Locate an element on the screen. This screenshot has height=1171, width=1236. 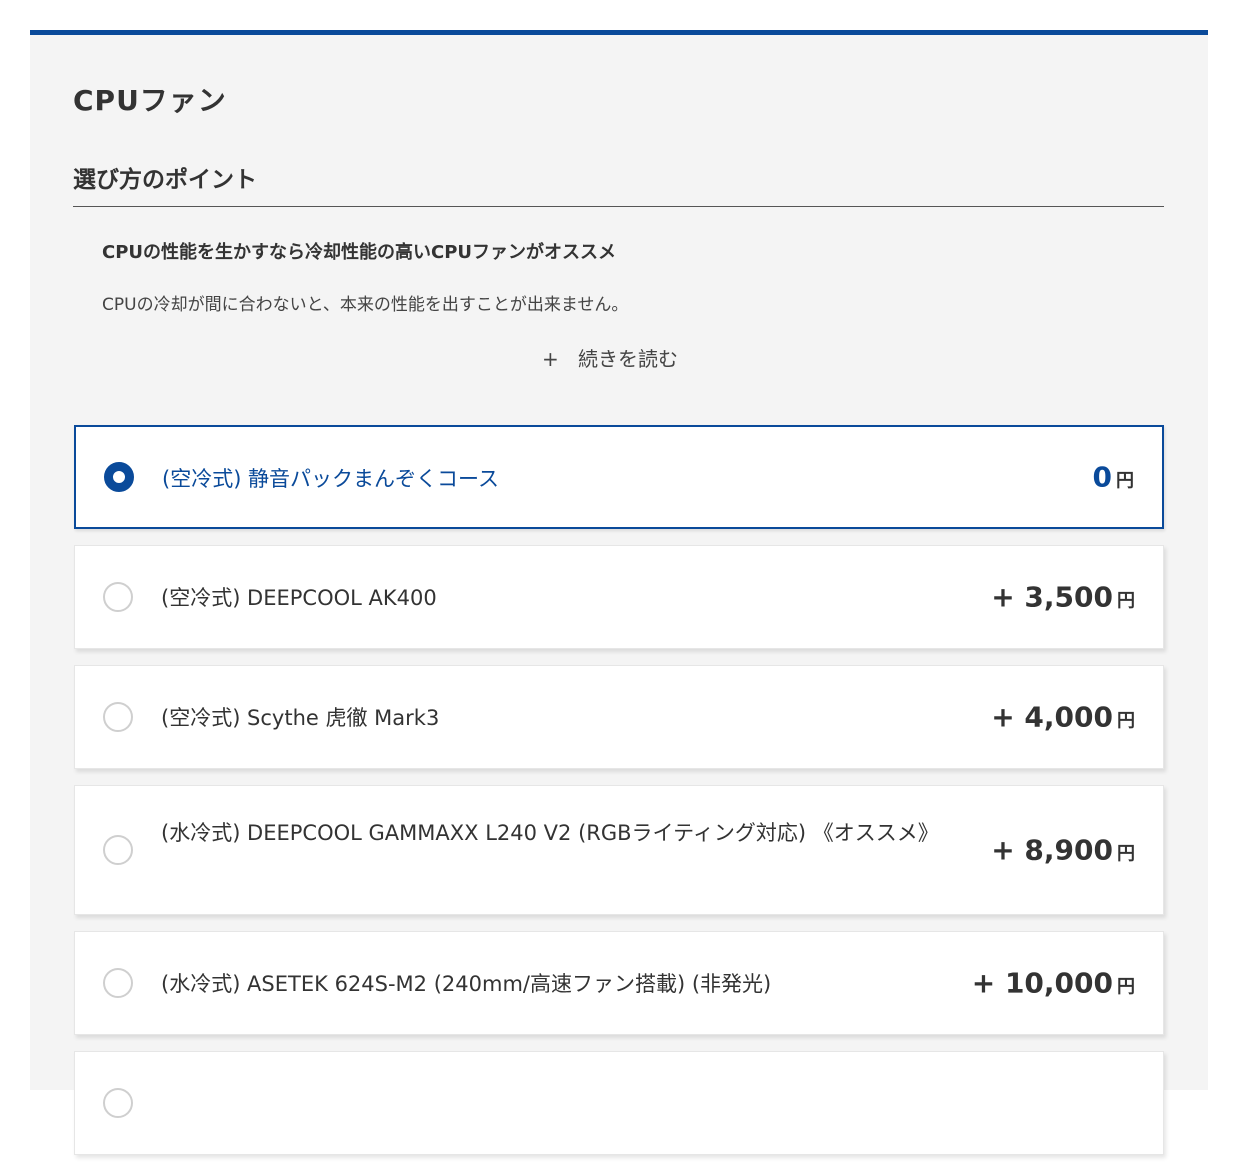
option-price: + 4,000 円 is located at coordinates (1063, 717).